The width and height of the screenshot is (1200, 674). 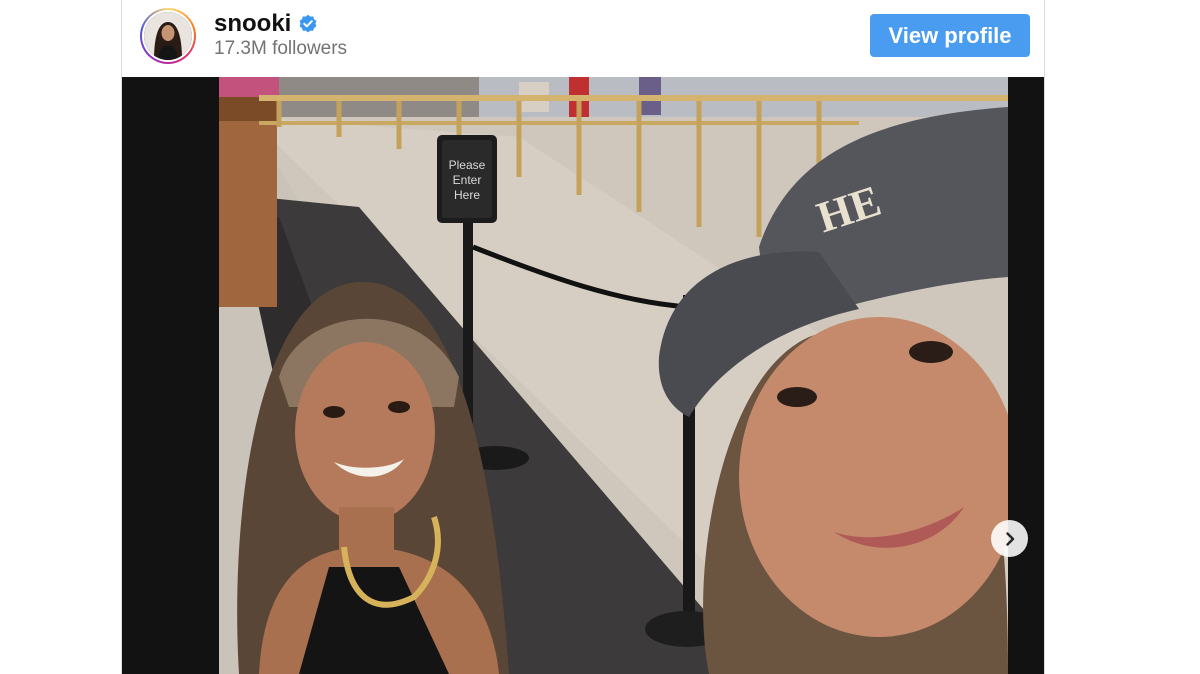 I want to click on next-image-button, so click(x=1009, y=538).